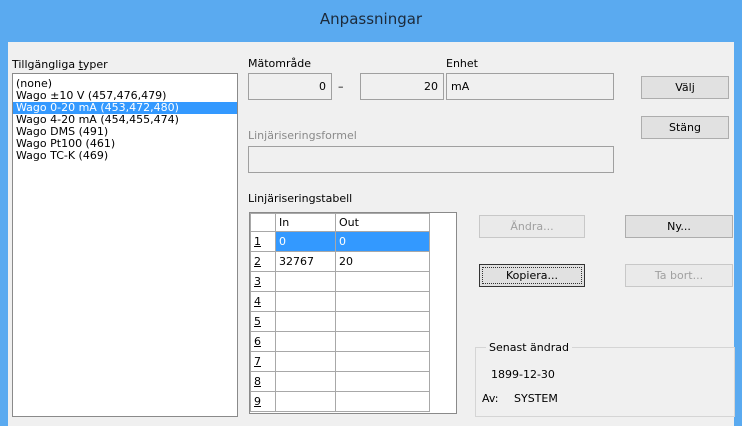 This screenshot has width=742, height=426. What do you see at coordinates (536, 398) in the screenshot?
I see `changed-by-value: SYSTEM` at bounding box center [536, 398].